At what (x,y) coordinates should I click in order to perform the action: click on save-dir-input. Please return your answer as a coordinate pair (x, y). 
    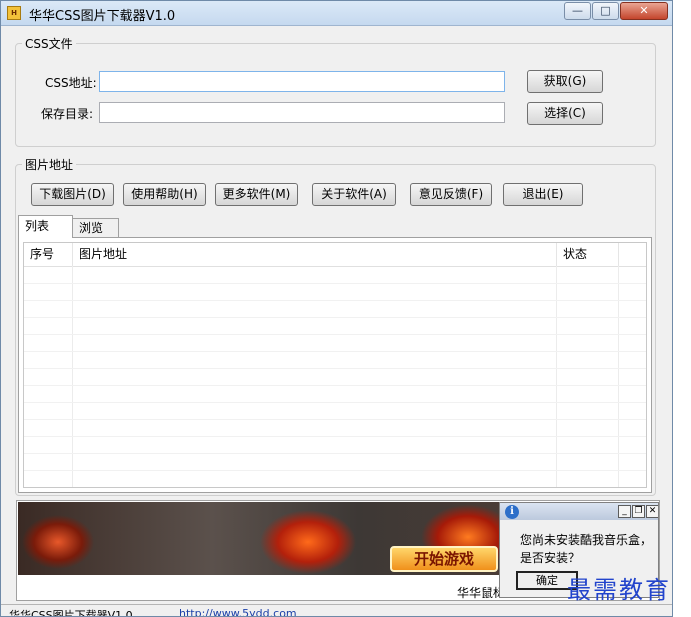
    Looking at the image, I should click on (302, 112).